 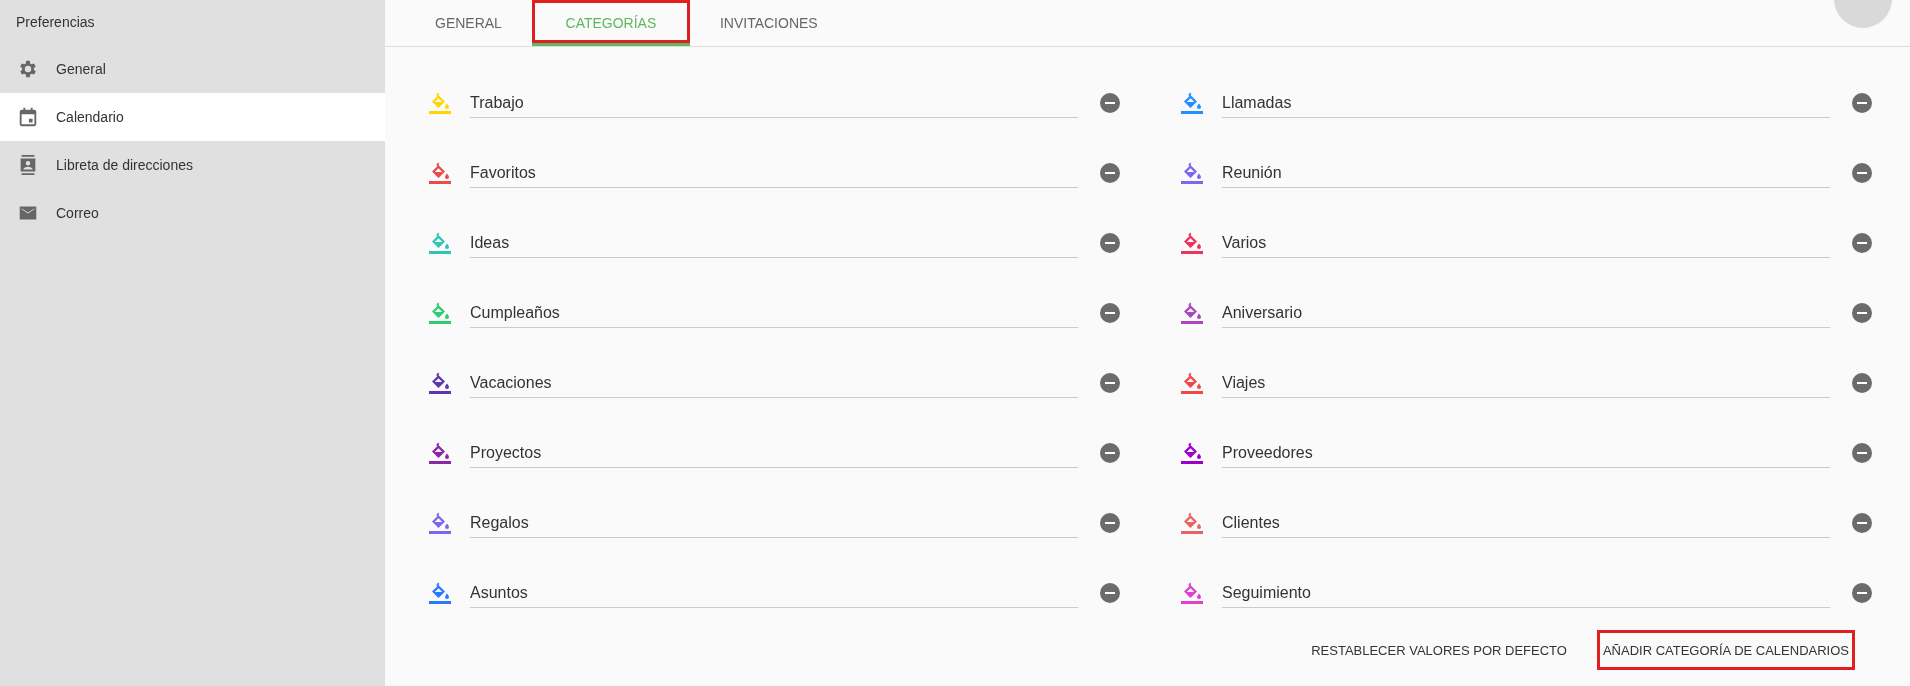 What do you see at coordinates (1526, 453) in the screenshot?
I see `category-name-field: Proveedores` at bounding box center [1526, 453].